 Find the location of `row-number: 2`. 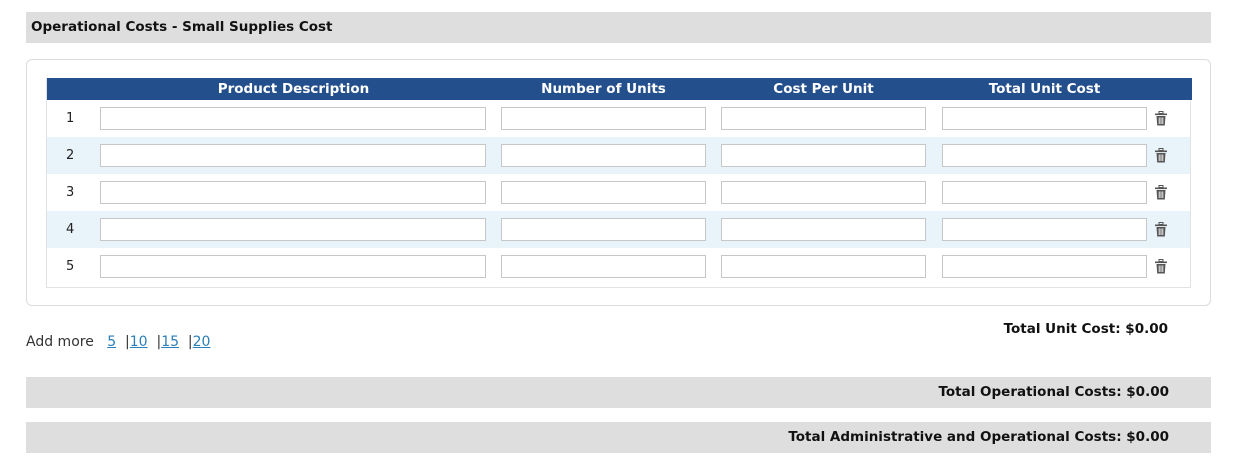

row-number: 2 is located at coordinates (70, 155).